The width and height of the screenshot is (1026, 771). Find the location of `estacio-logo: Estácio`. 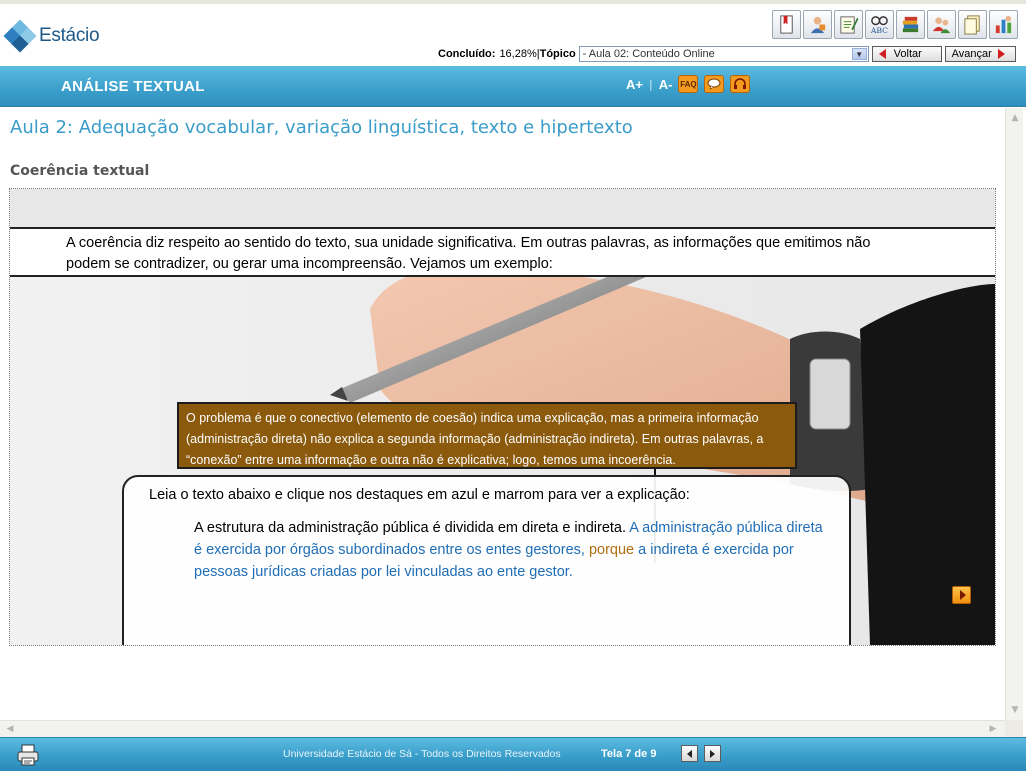

estacio-logo: Estácio is located at coordinates (51, 36).